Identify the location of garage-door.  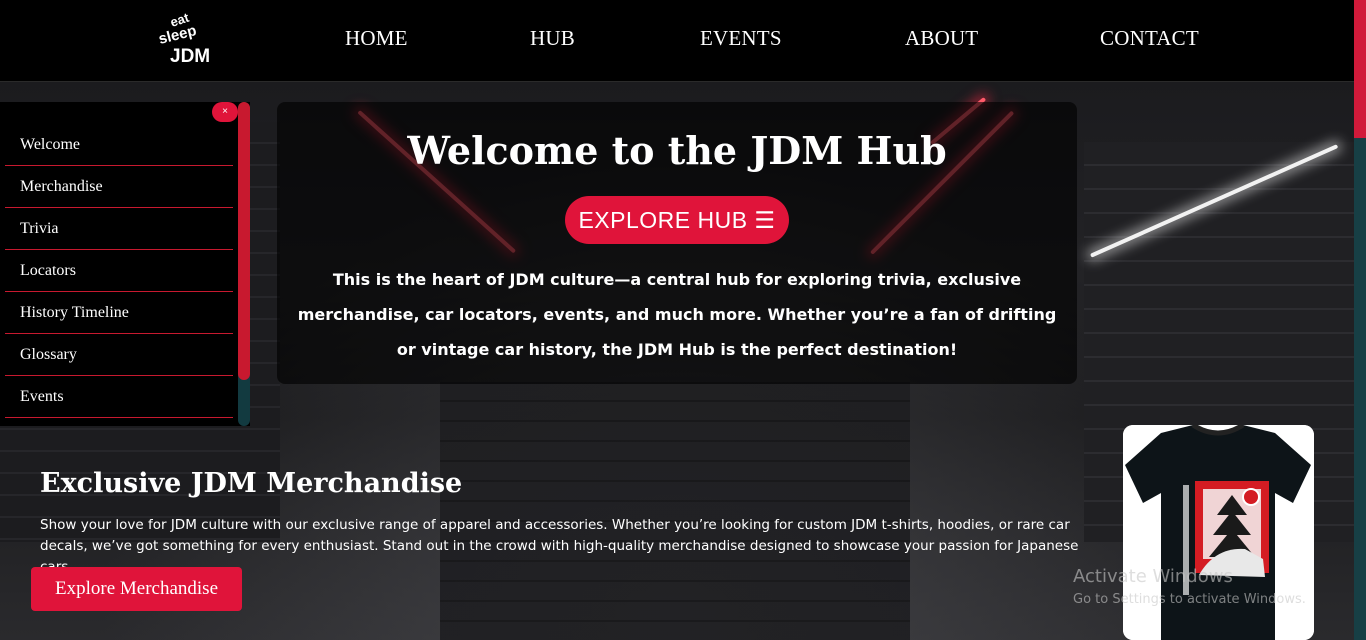
(675, 511).